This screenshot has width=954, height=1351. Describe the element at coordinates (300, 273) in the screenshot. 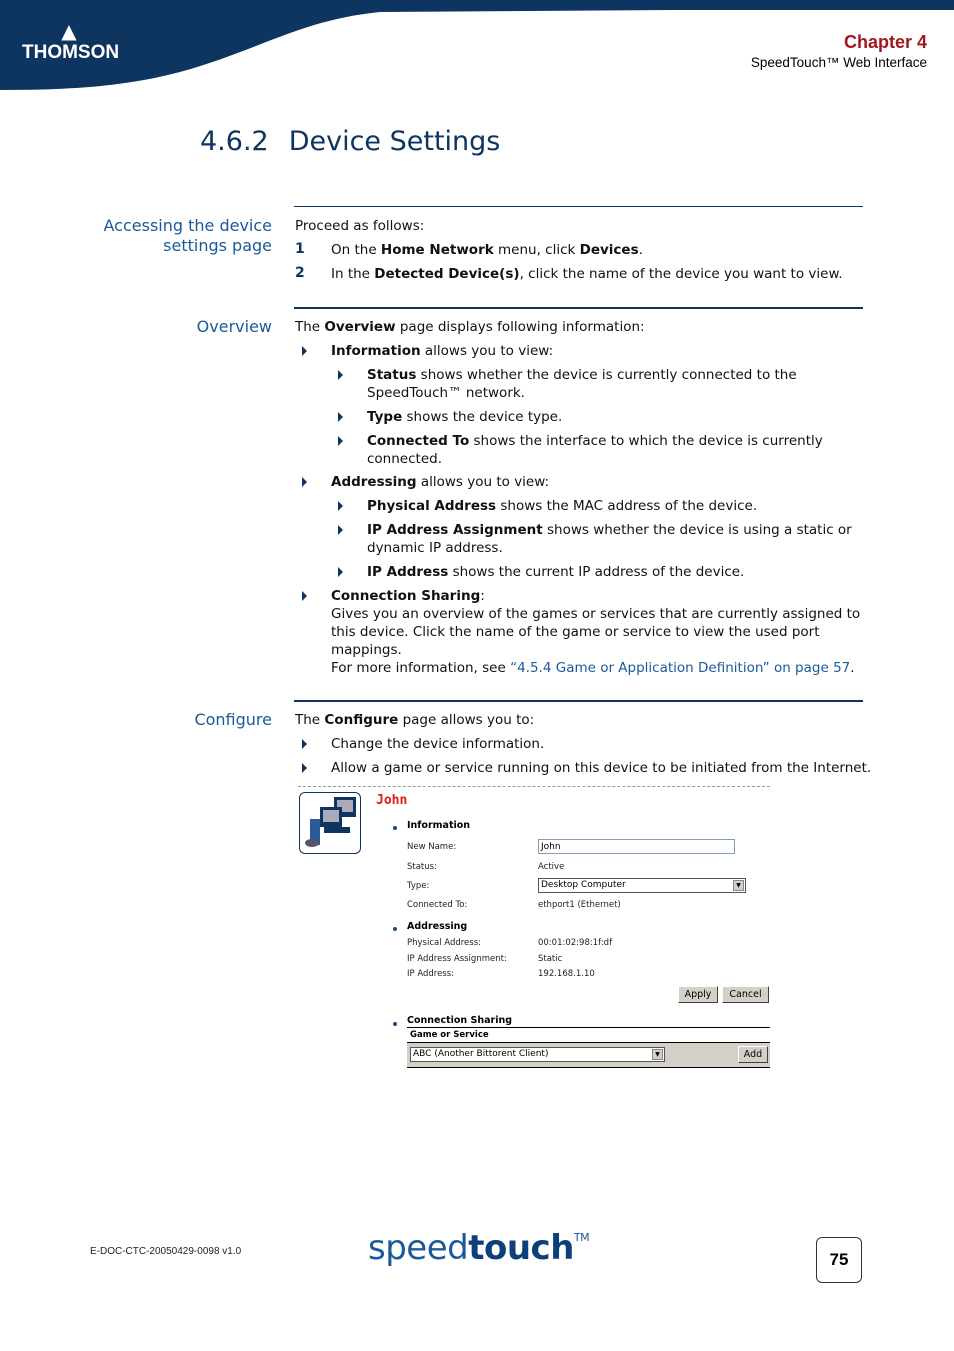

I see `step-number: 2` at that location.